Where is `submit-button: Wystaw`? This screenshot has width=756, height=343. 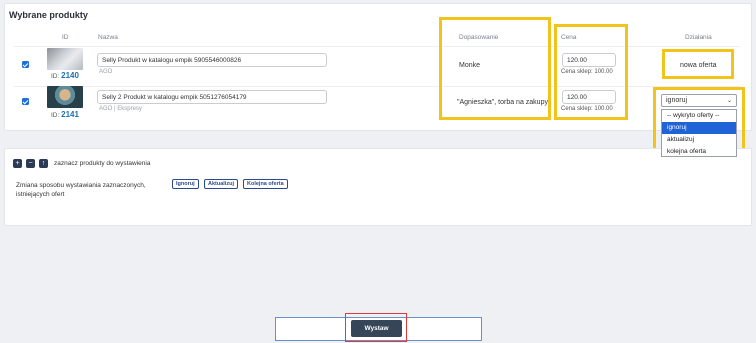 submit-button: Wystaw is located at coordinates (376, 328).